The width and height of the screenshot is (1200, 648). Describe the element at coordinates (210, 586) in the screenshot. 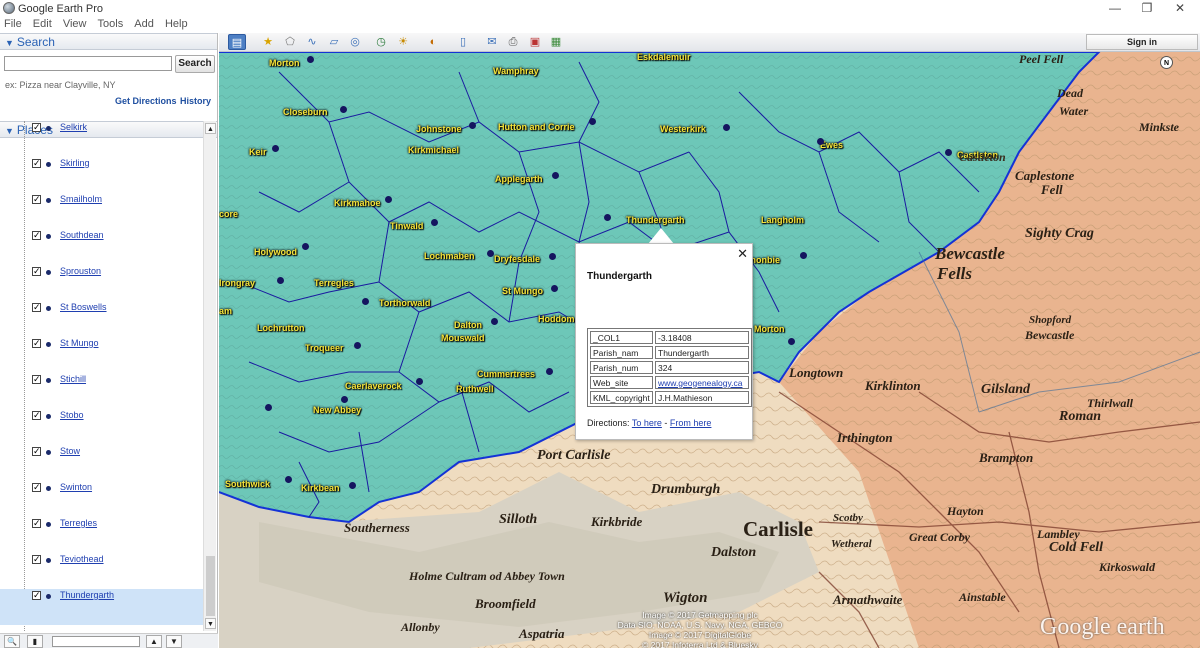

I see `scroll-thumb` at that location.